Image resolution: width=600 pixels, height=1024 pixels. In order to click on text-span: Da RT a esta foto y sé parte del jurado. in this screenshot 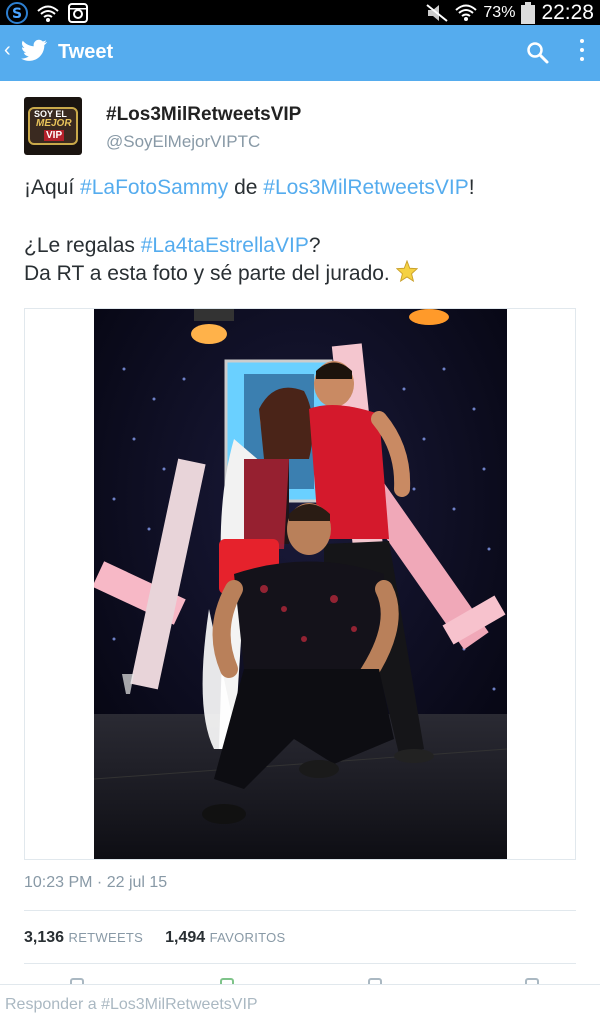, I will do `click(207, 273)`.